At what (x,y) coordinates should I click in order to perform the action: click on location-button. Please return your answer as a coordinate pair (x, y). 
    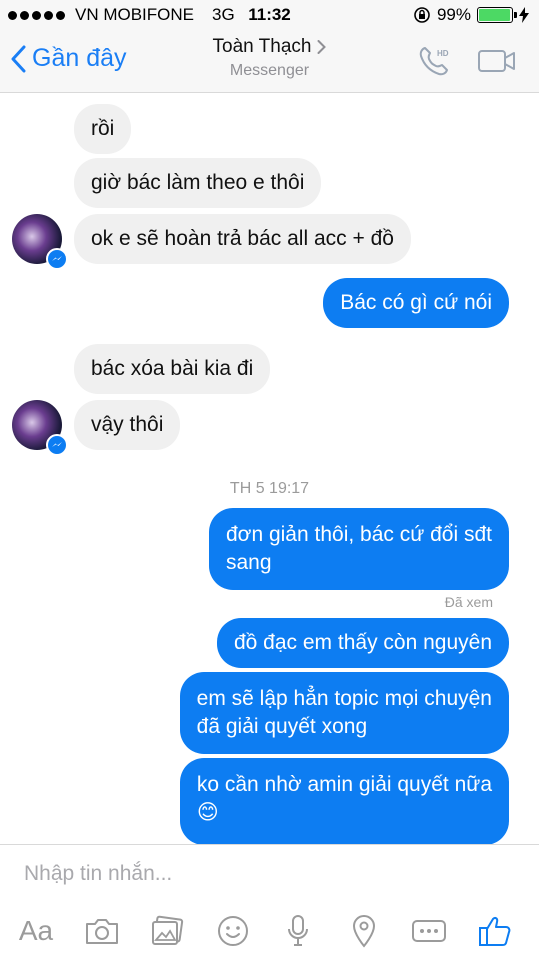
    Looking at the image, I should click on (364, 931).